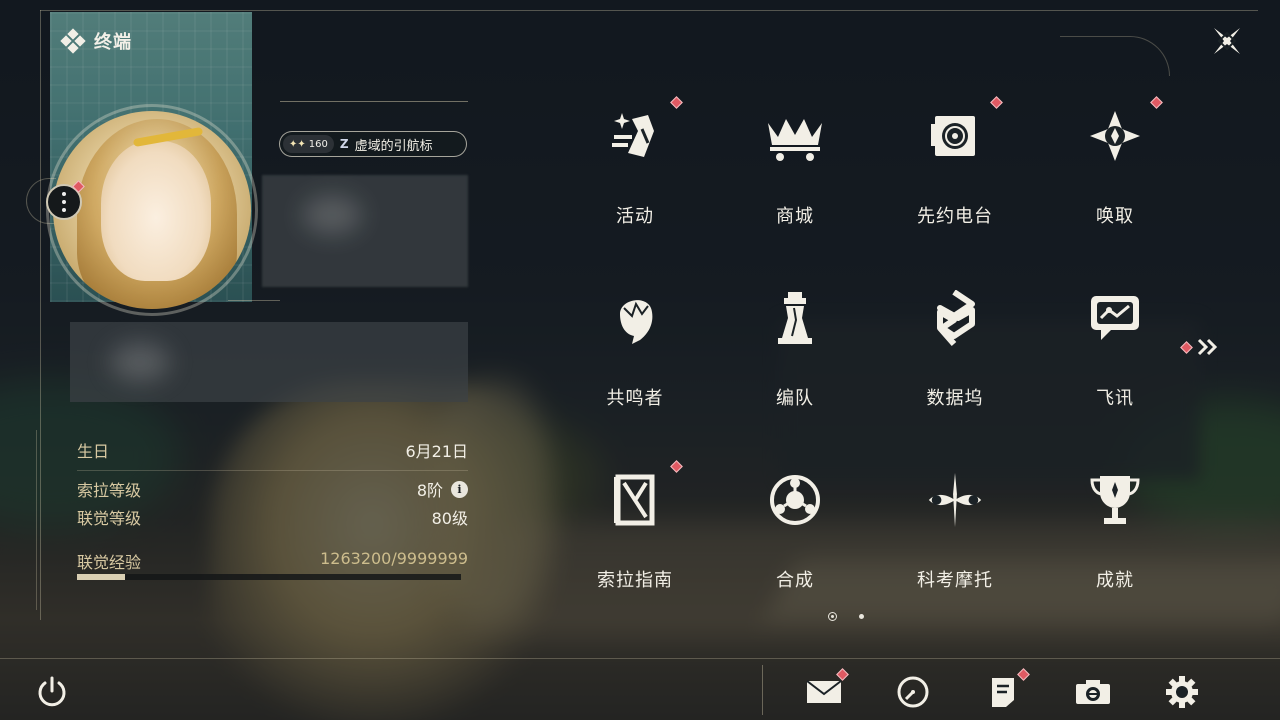  I want to click on camera-button, so click(1093, 692).